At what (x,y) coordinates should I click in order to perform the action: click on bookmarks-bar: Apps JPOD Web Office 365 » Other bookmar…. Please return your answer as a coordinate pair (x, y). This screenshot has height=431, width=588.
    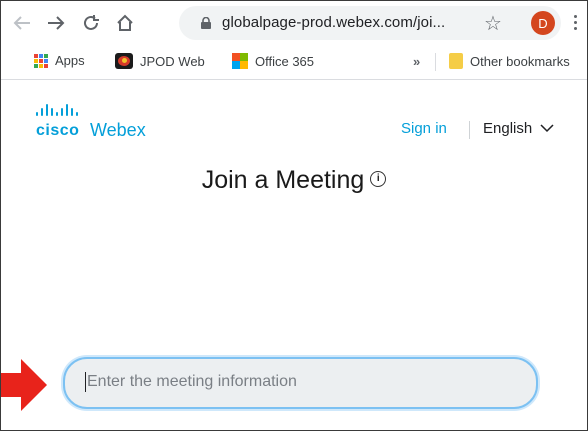
    Looking at the image, I should click on (294, 62).